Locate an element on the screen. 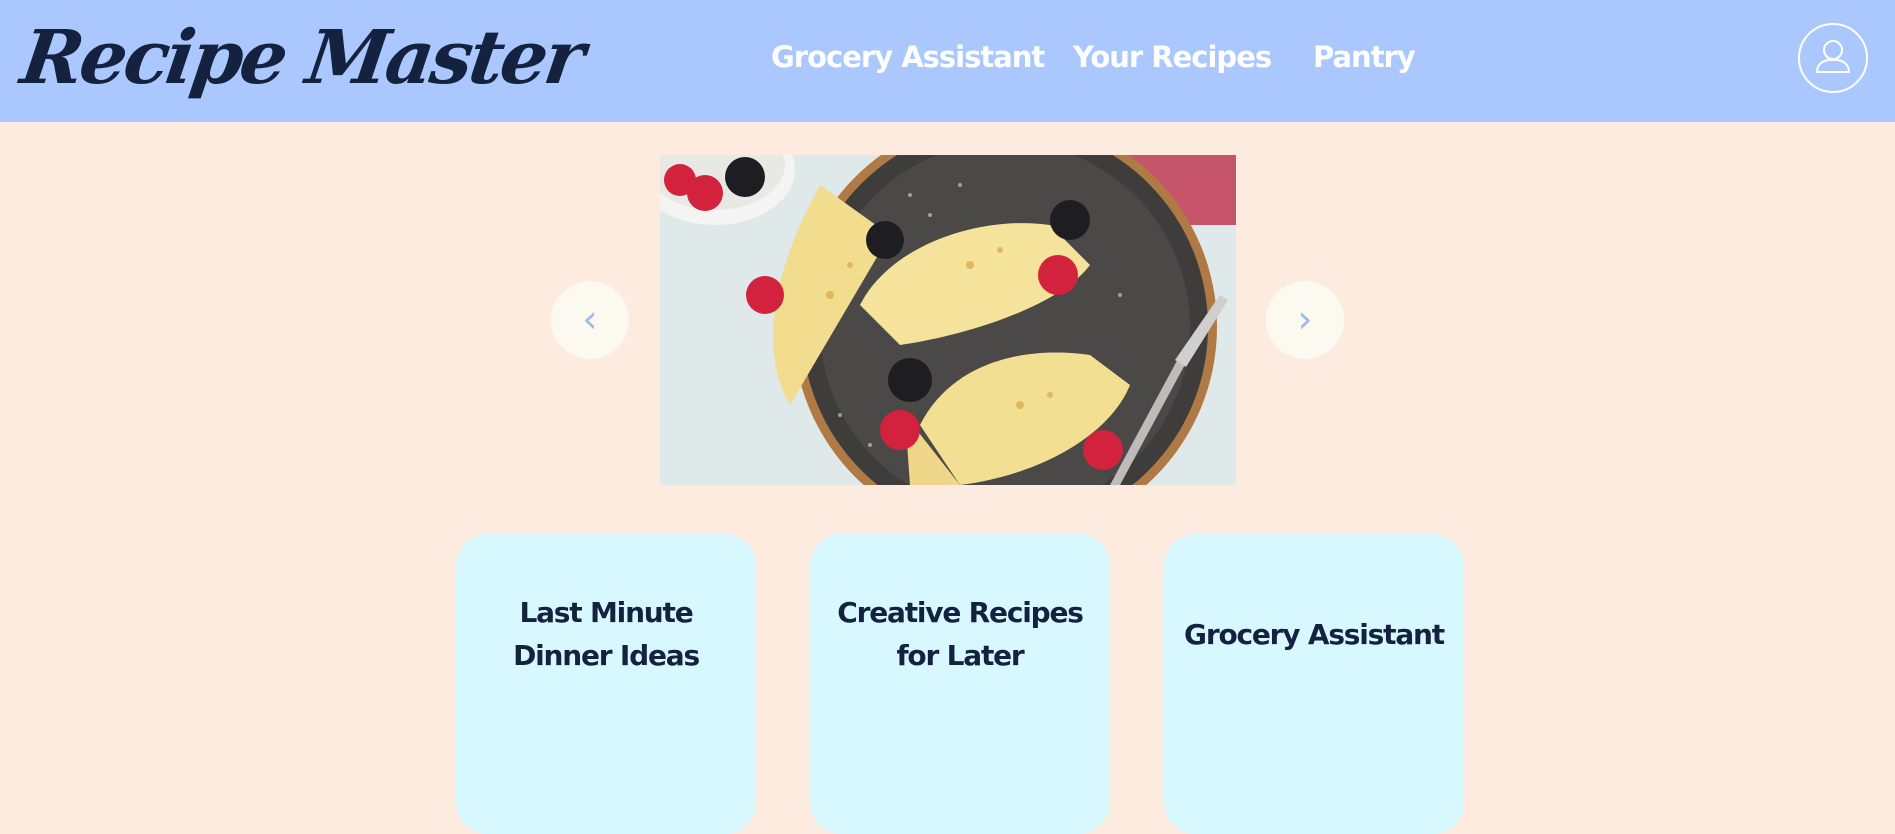  user-icon is located at coordinates (1833, 56).